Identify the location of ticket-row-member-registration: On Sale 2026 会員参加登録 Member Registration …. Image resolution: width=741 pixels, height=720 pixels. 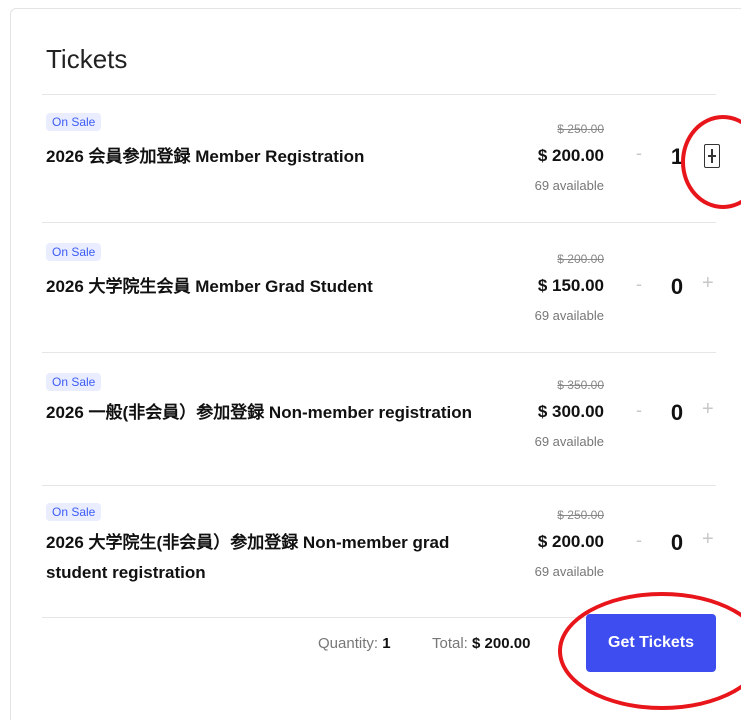
(387, 165).